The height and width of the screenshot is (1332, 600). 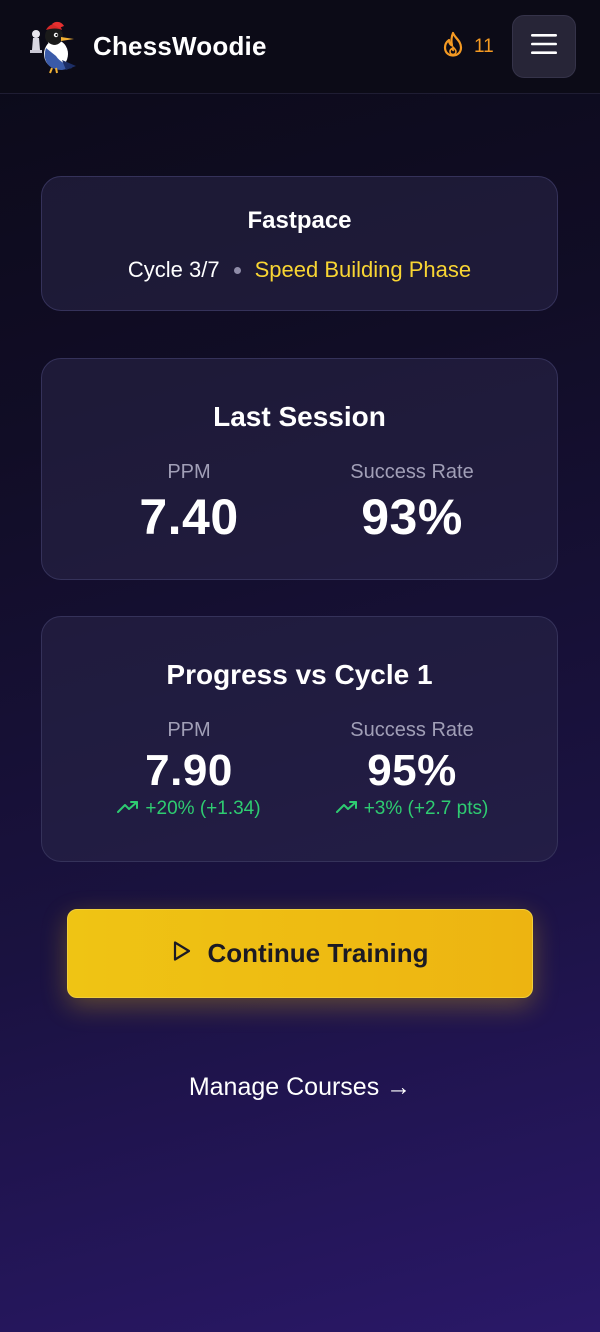 What do you see at coordinates (299, 243) in the screenshot?
I see `course-card: Fastpace Cycle 3/7 Speed Building Phase` at bounding box center [299, 243].